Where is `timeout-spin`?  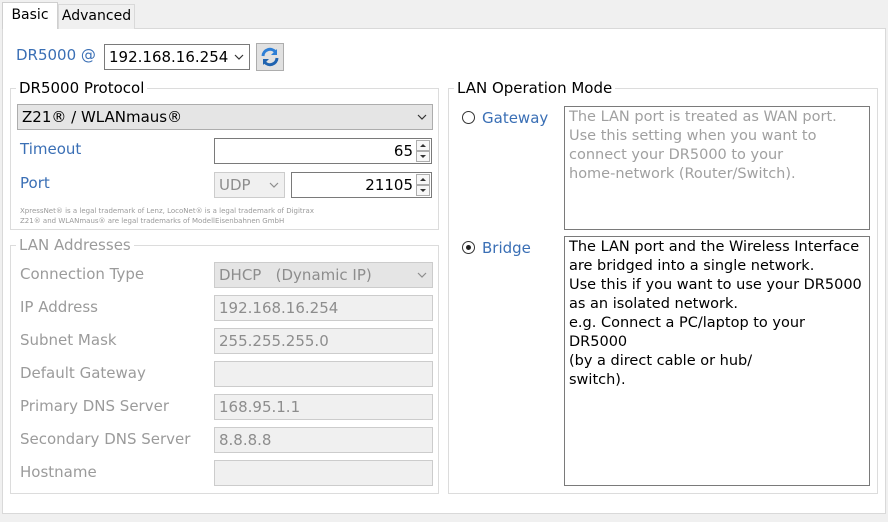 timeout-spin is located at coordinates (423, 151).